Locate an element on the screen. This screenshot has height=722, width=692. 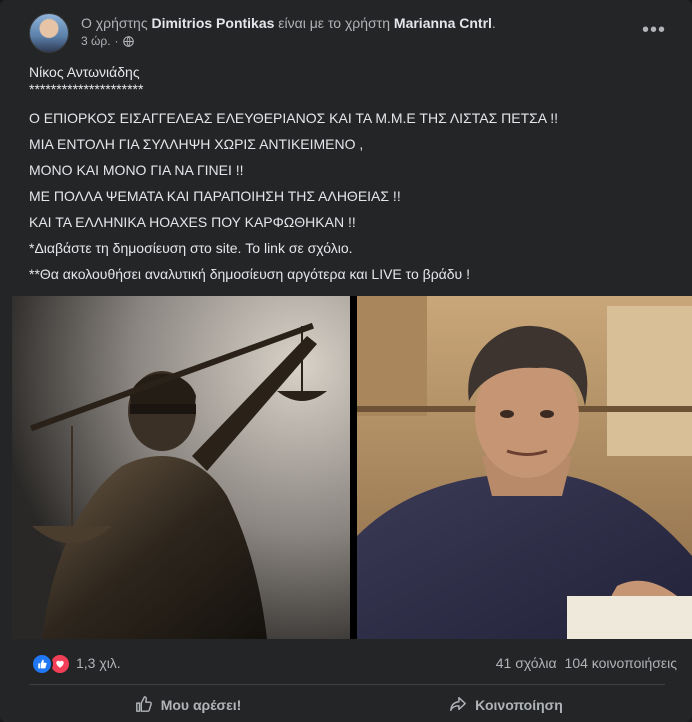
share-button-label: Κοινοποίηση is located at coordinates (519, 705).